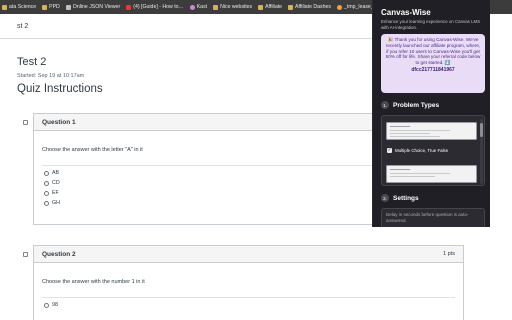 The width and height of the screenshot is (512, 320). Describe the element at coordinates (481, 130) in the screenshot. I see `scrollbar-thumb` at that location.